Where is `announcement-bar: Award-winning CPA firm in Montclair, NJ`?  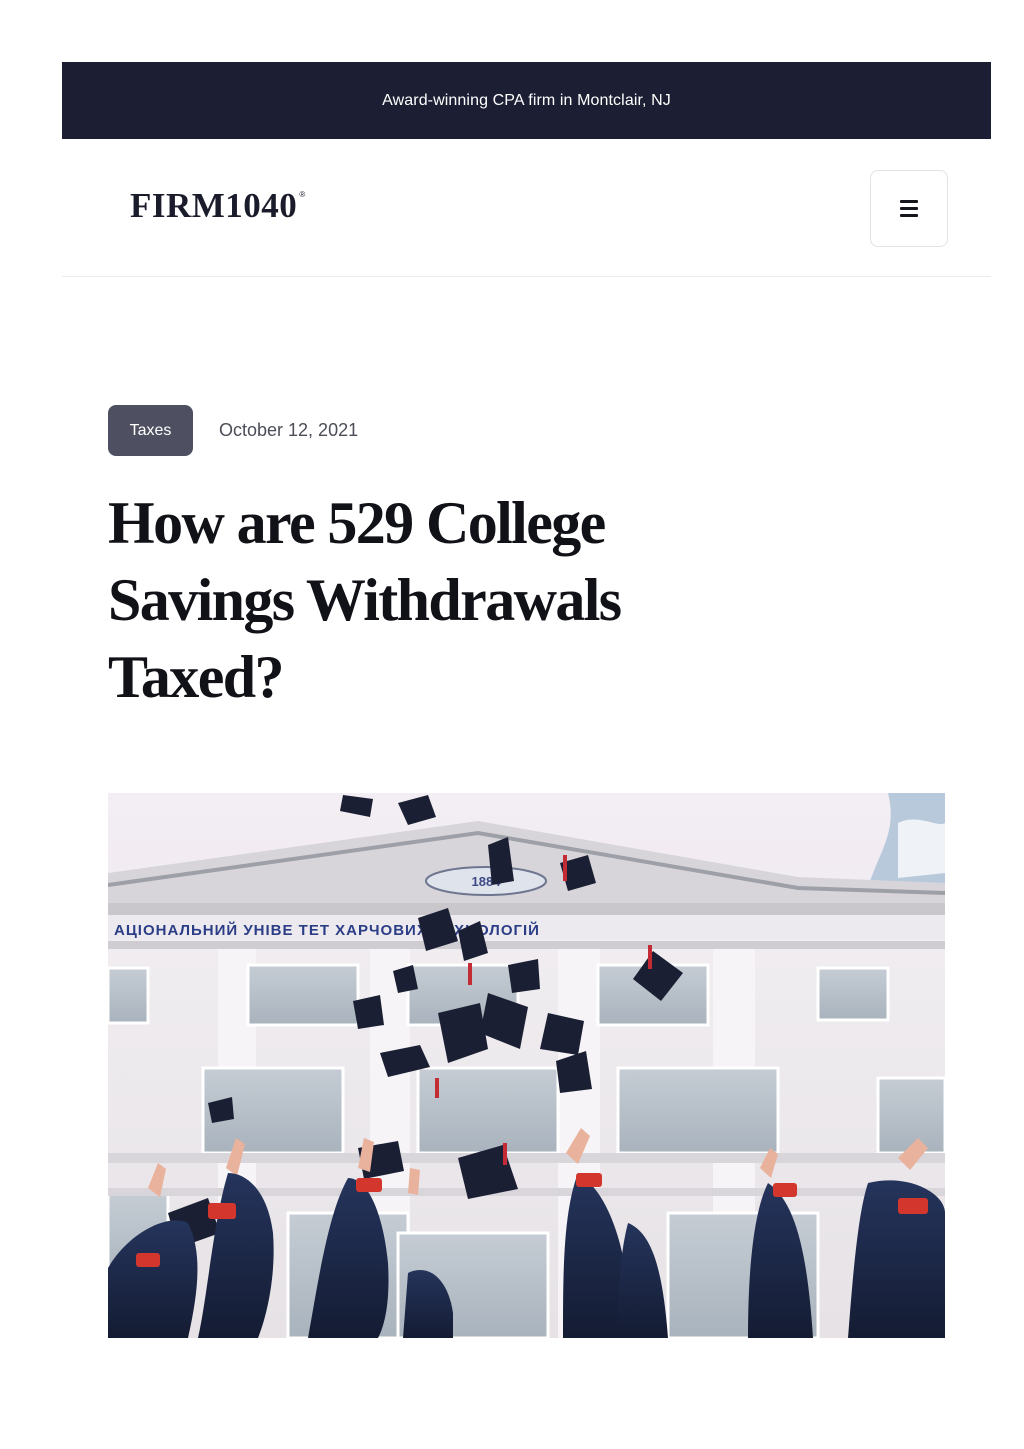
announcement-bar: Award-winning CPA firm in Montclair, NJ is located at coordinates (526, 100).